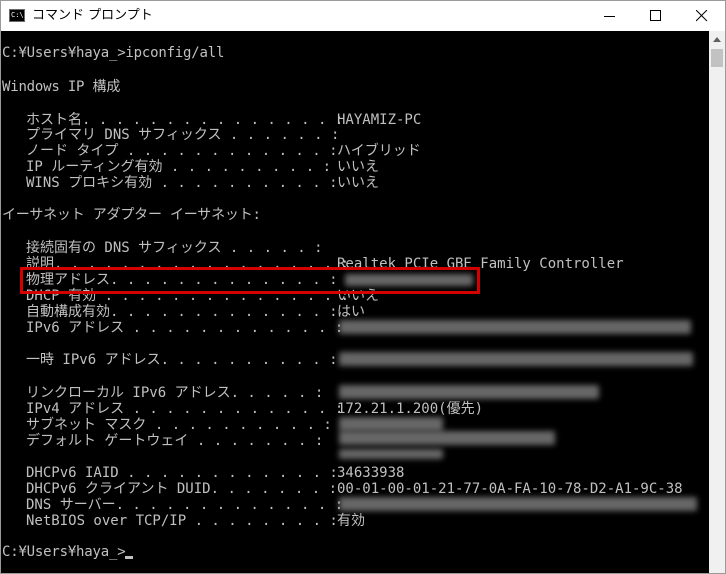 The image size is (726, 574). What do you see at coordinates (185, 120) in the screenshot?
I see `host-name-label: ホスト名. . . . . . . . . . . . . . . :` at bounding box center [185, 120].